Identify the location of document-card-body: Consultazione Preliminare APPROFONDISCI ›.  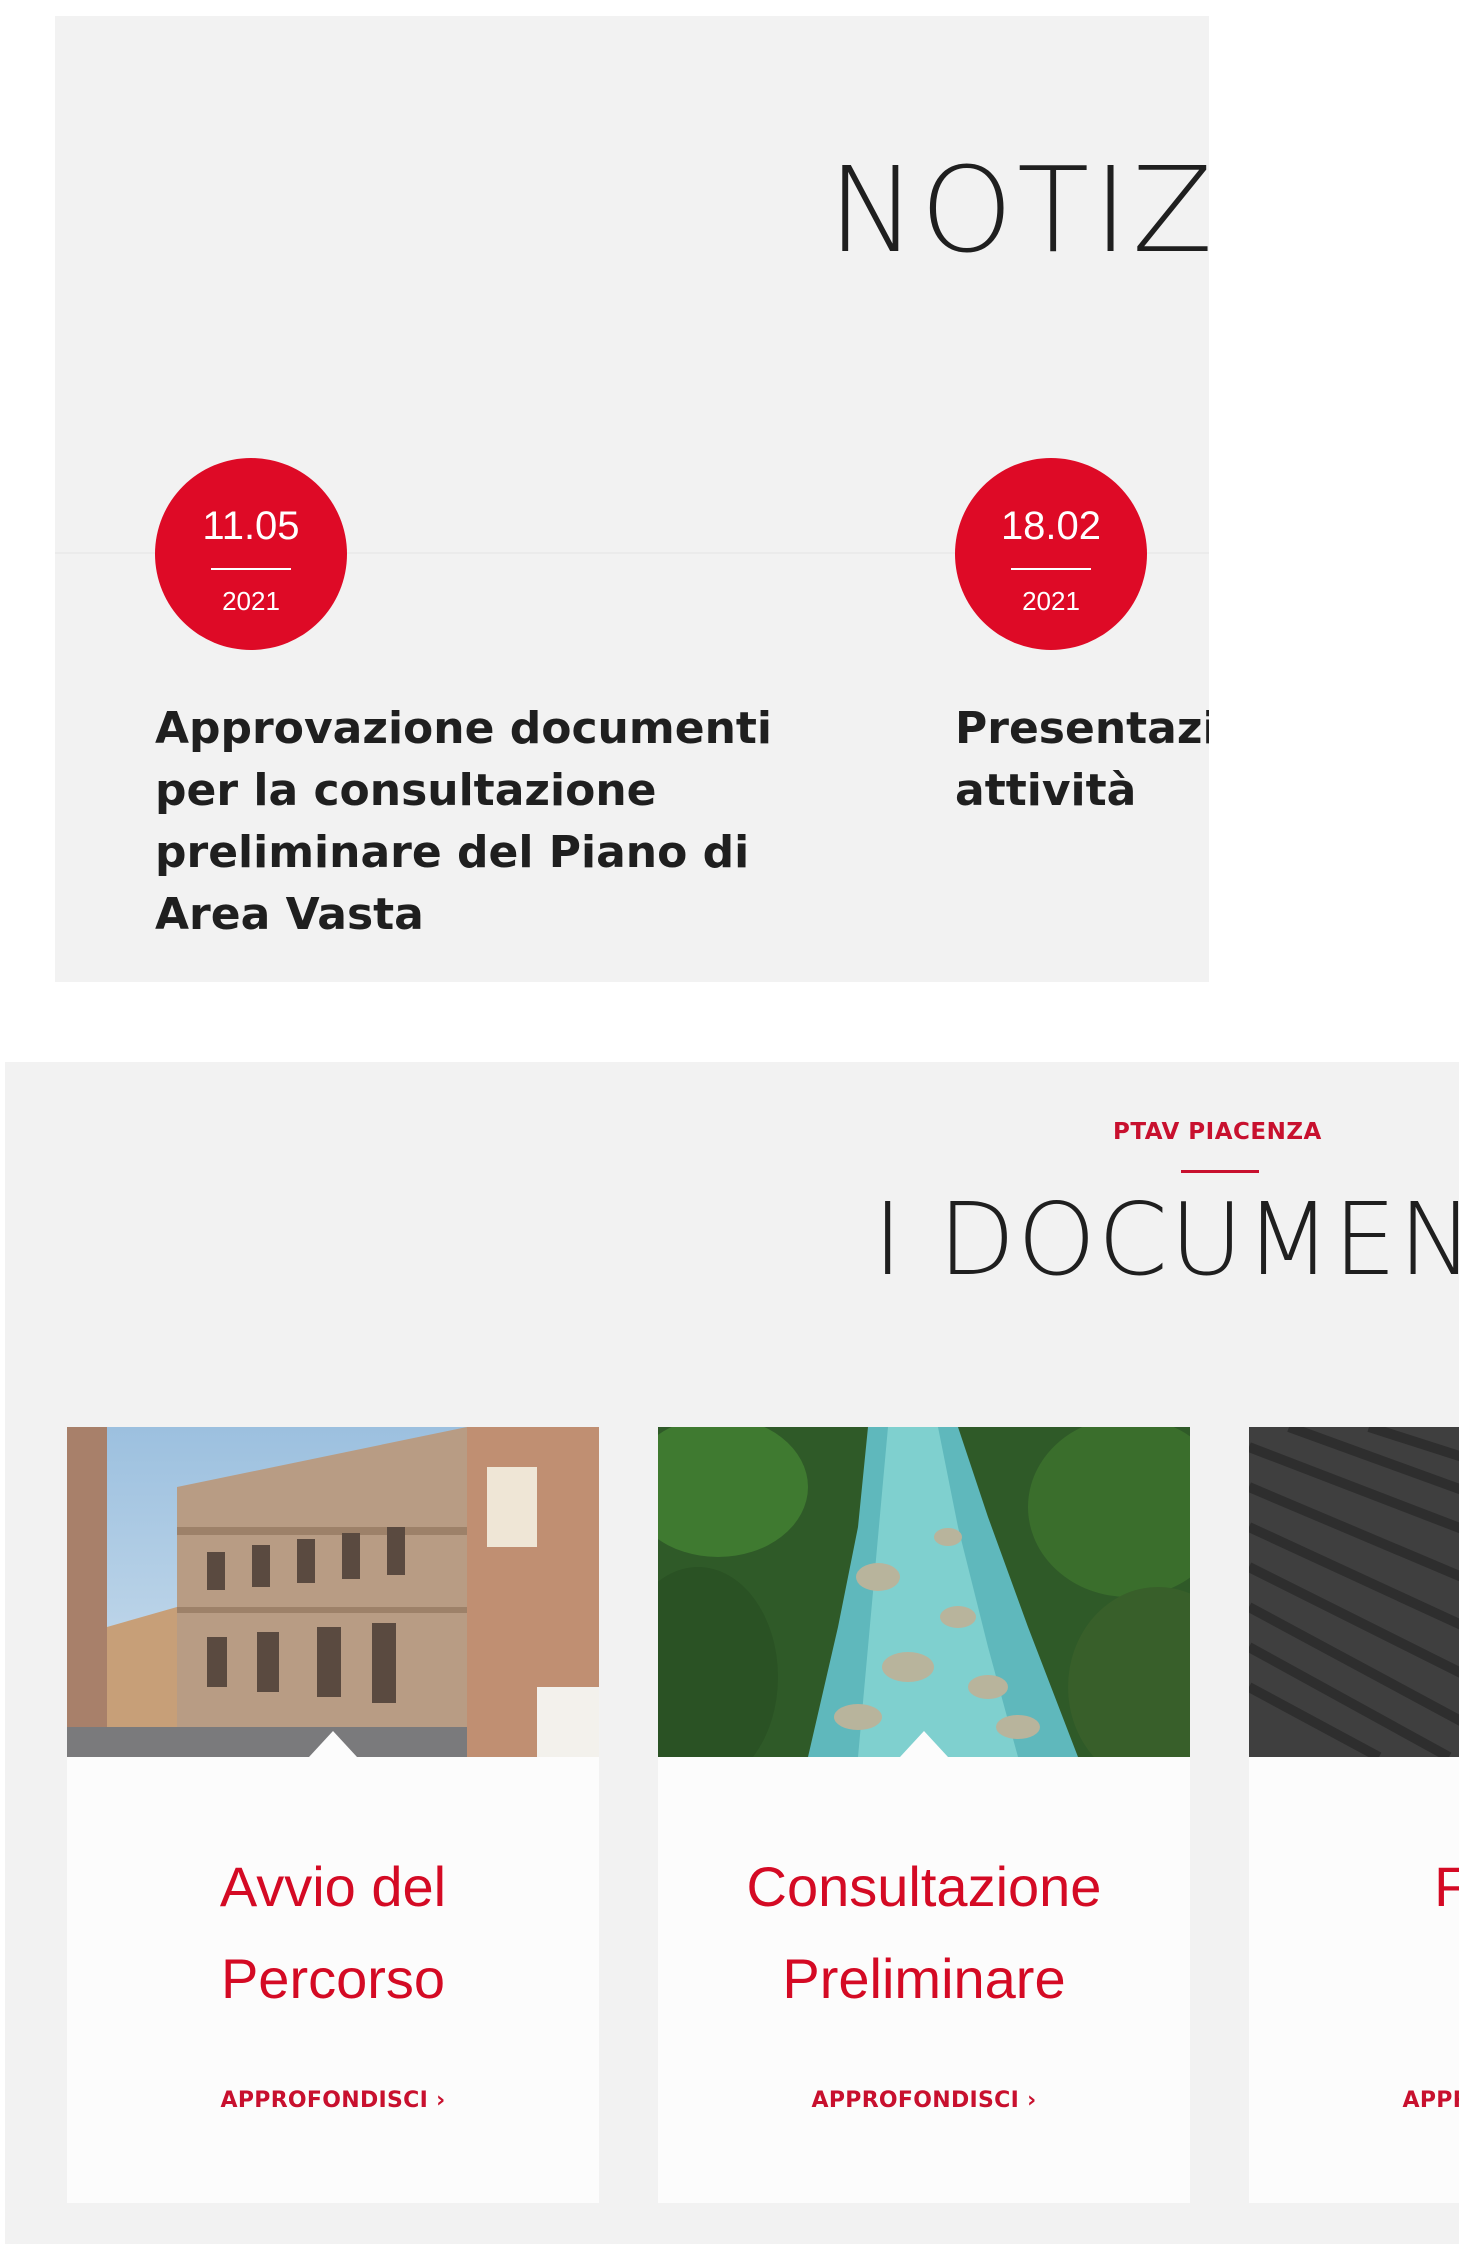
(924, 1980).